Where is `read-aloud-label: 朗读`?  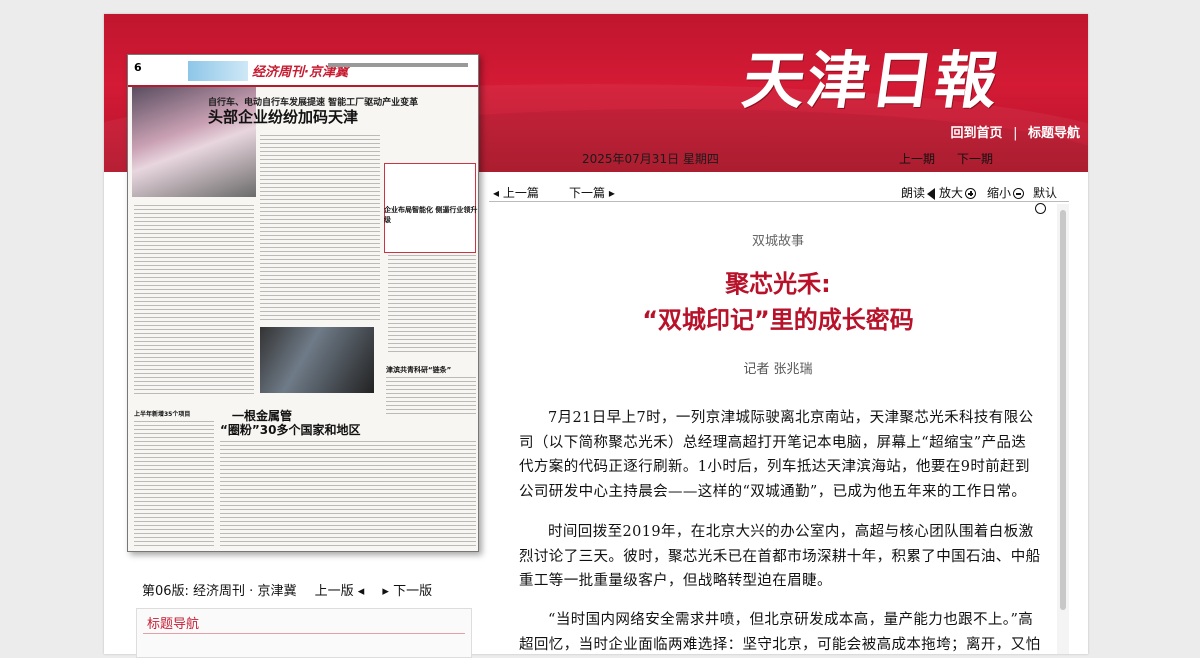
read-aloud-label: 朗读 is located at coordinates (913, 193).